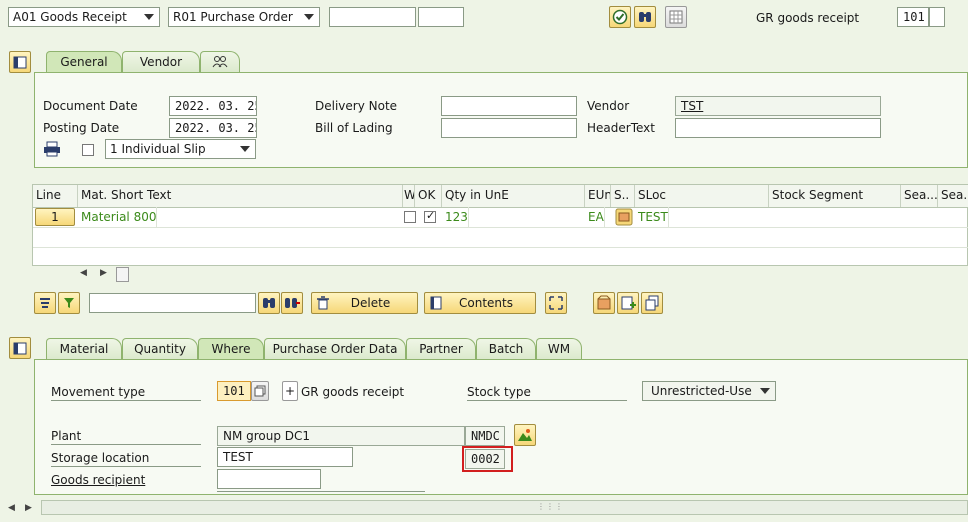 Image resolution: width=968 pixels, height=522 pixels. What do you see at coordinates (504, 507) in the screenshot?
I see `bottom-scrollbar: ⋮⋮⋮` at bounding box center [504, 507].